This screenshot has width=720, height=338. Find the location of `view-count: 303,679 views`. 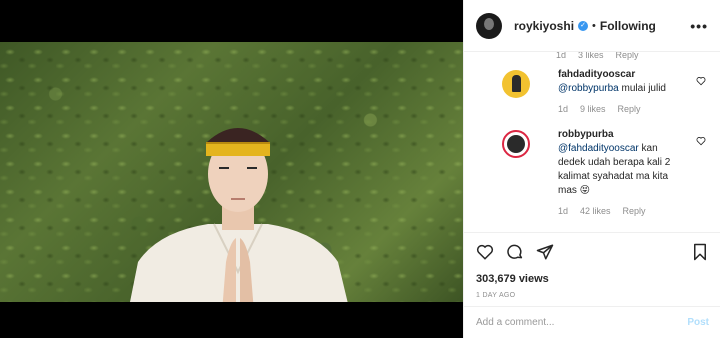

view-count: 303,679 views is located at coordinates (592, 279).